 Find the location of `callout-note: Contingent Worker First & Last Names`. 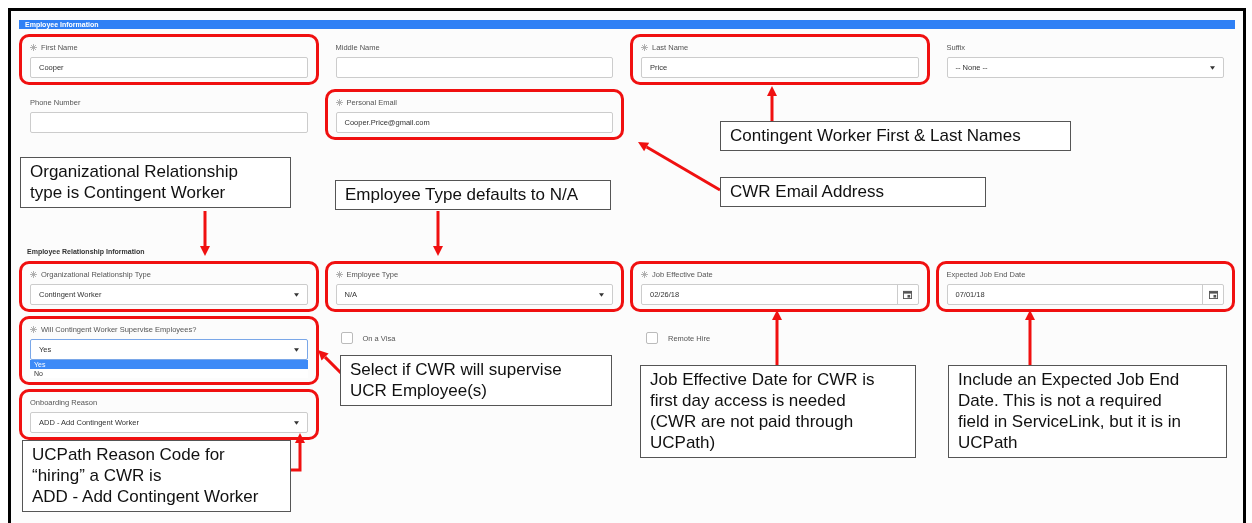

callout-note: Contingent Worker First & Last Names is located at coordinates (895, 136).